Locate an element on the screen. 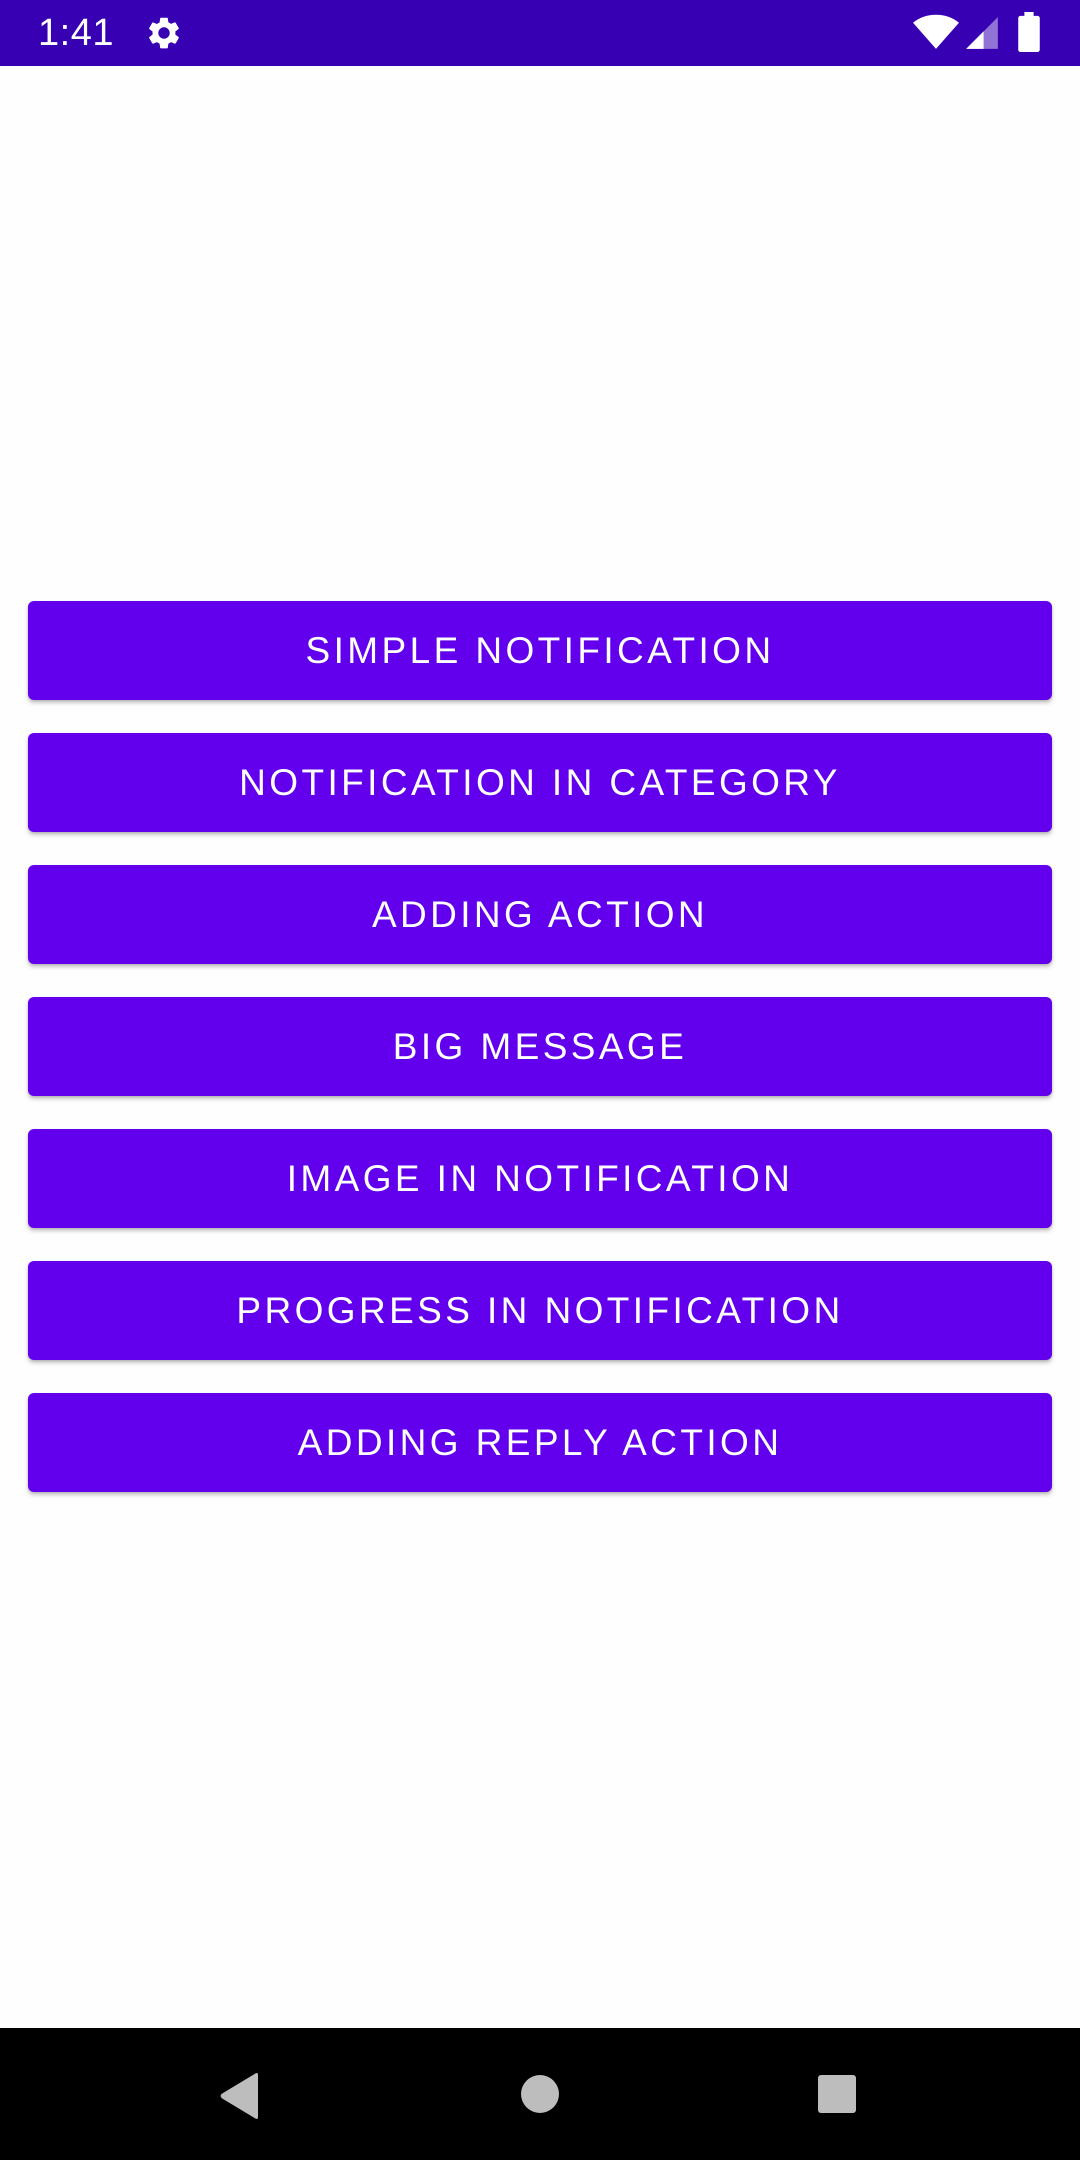 This screenshot has width=1080, height=2160. image-in-notification-button: IMAGE IN NOTIFICATION is located at coordinates (540, 1178).